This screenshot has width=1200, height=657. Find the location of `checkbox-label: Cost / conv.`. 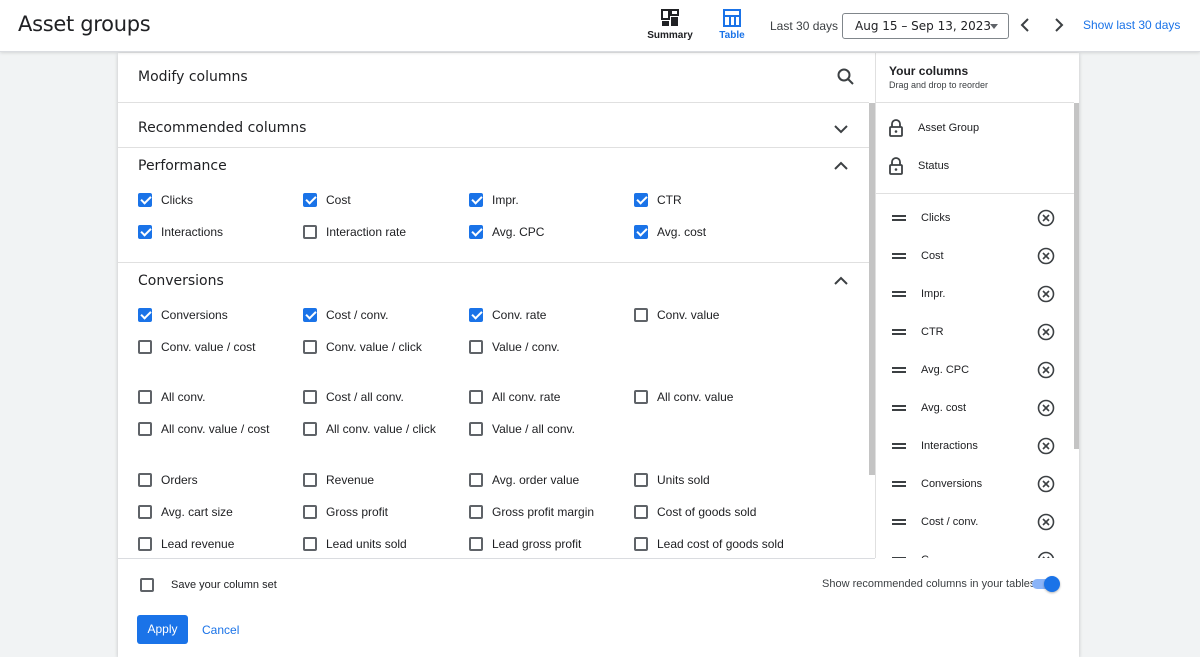

checkbox-label: Cost / conv. is located at coordinates (357, 315).